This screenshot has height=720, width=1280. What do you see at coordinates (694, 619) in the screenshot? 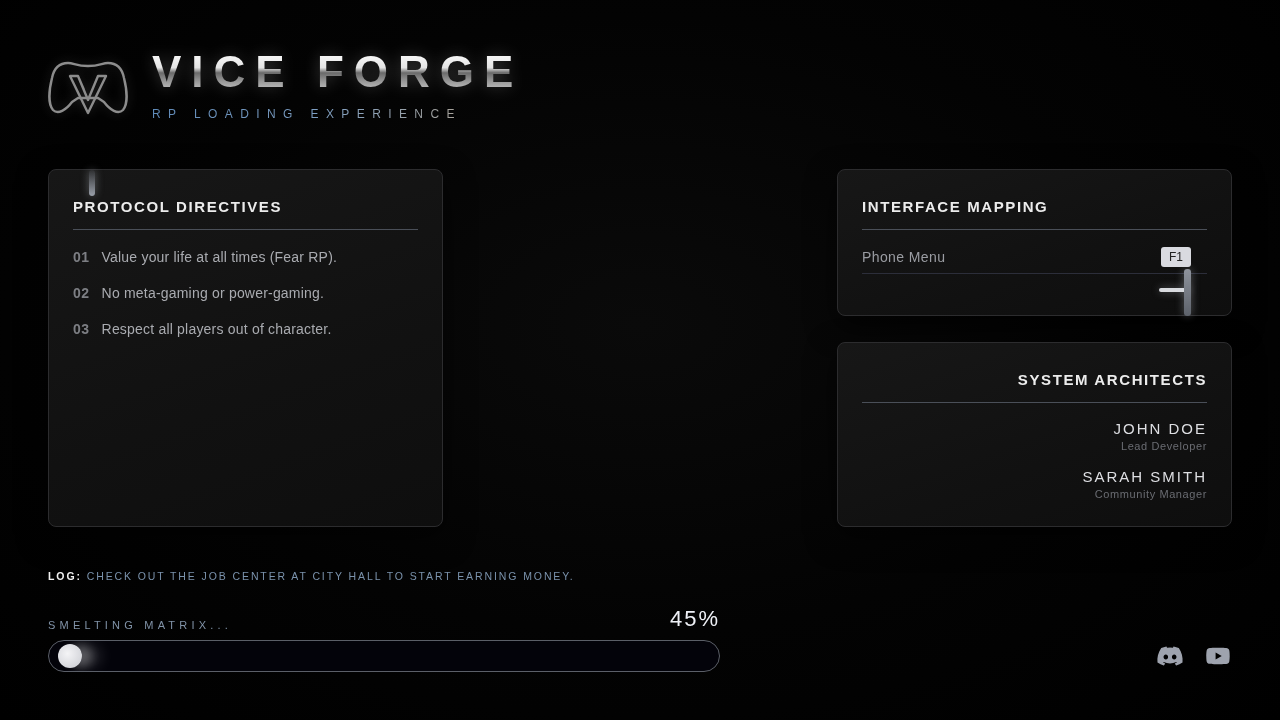
I see `progress-percent: 45%` at bounding box center [694, 619].